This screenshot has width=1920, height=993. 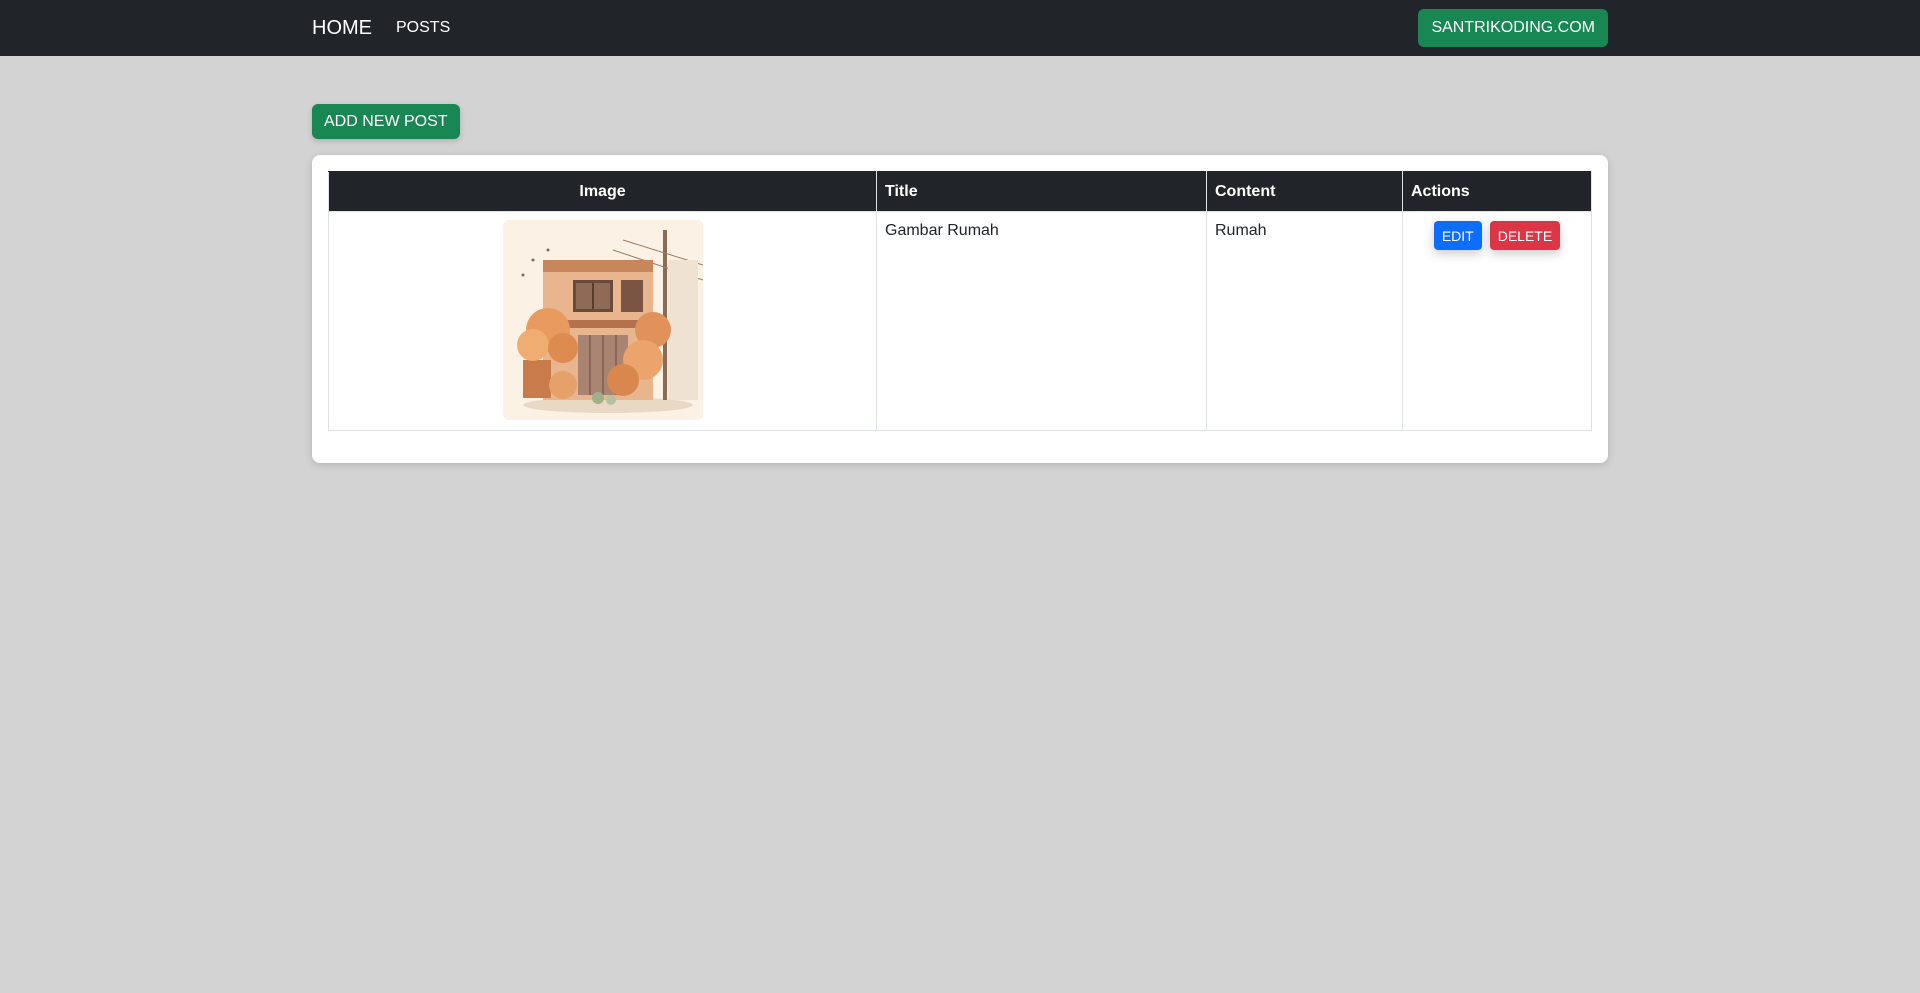 I want to click on edit-button: EDIT, so click(x=1457, y=235).